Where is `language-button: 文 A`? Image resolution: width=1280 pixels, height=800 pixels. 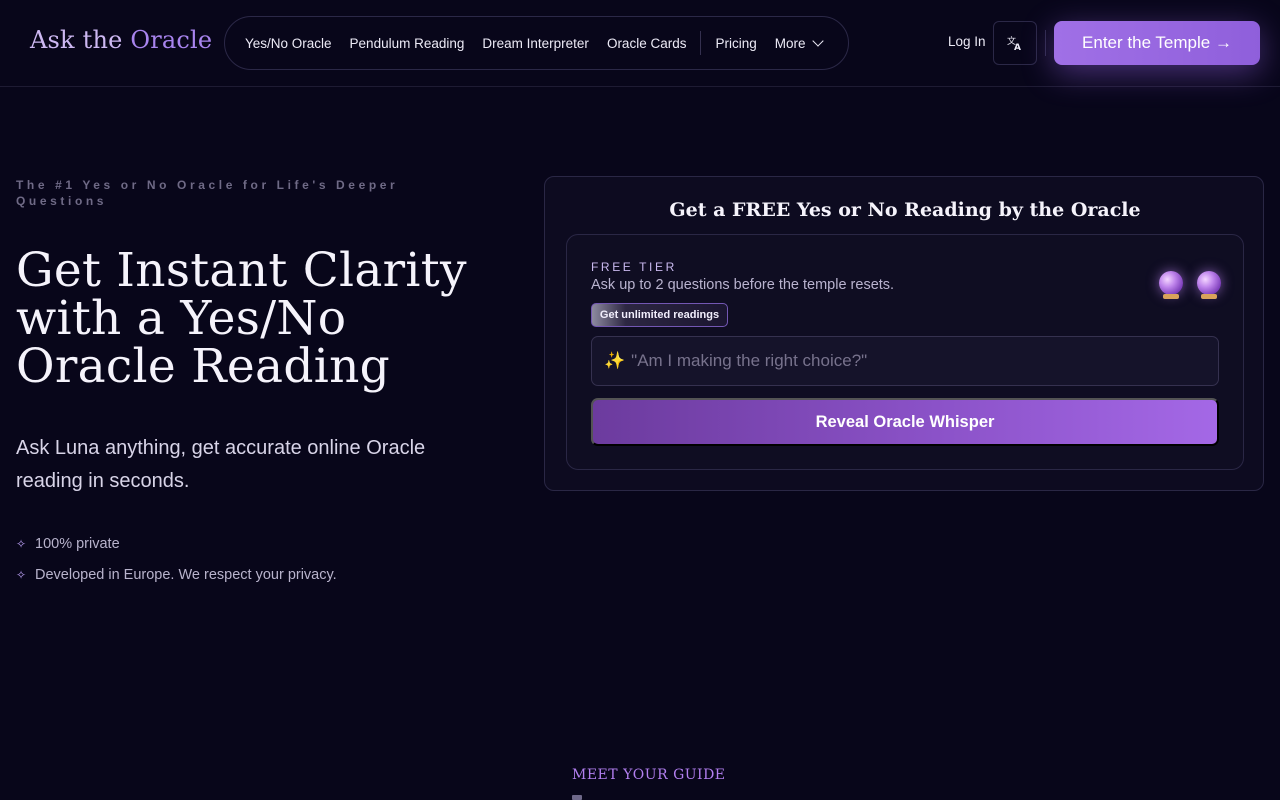
language-button: 文 A is located at coordinates (1015, 43).